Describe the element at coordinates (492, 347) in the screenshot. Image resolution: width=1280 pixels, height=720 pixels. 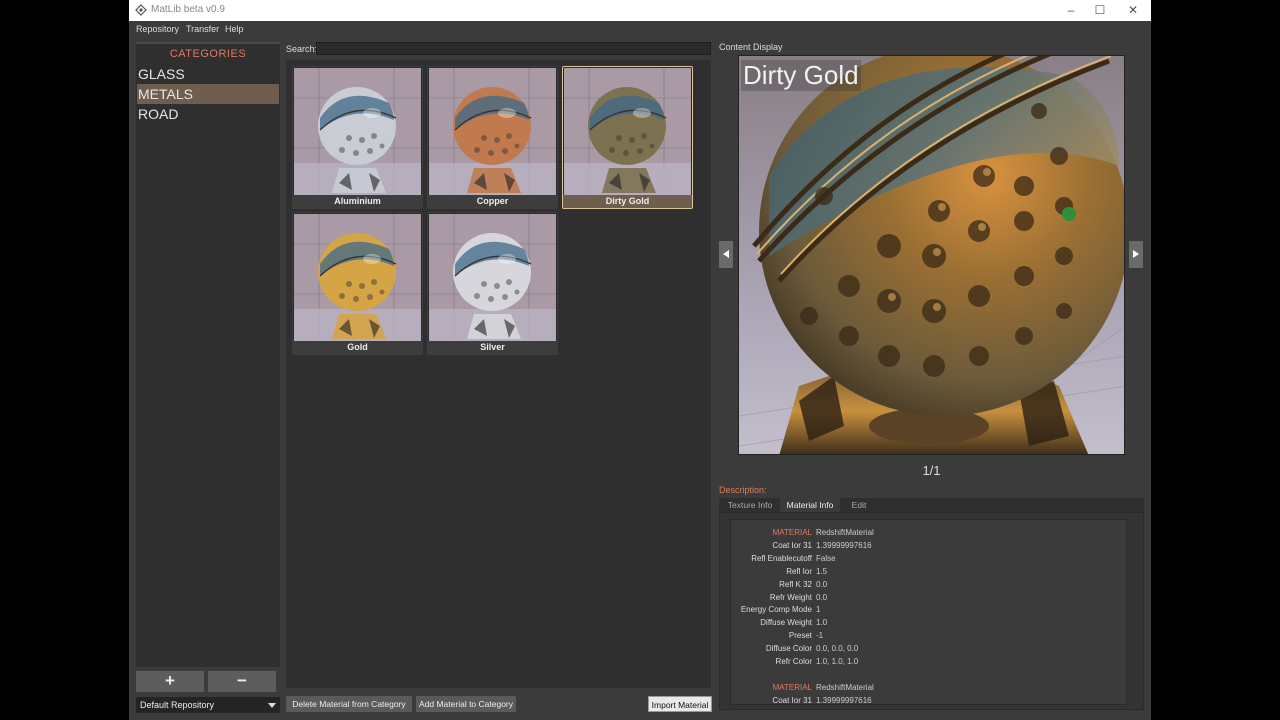
I see `material-label: Silver` at that location.